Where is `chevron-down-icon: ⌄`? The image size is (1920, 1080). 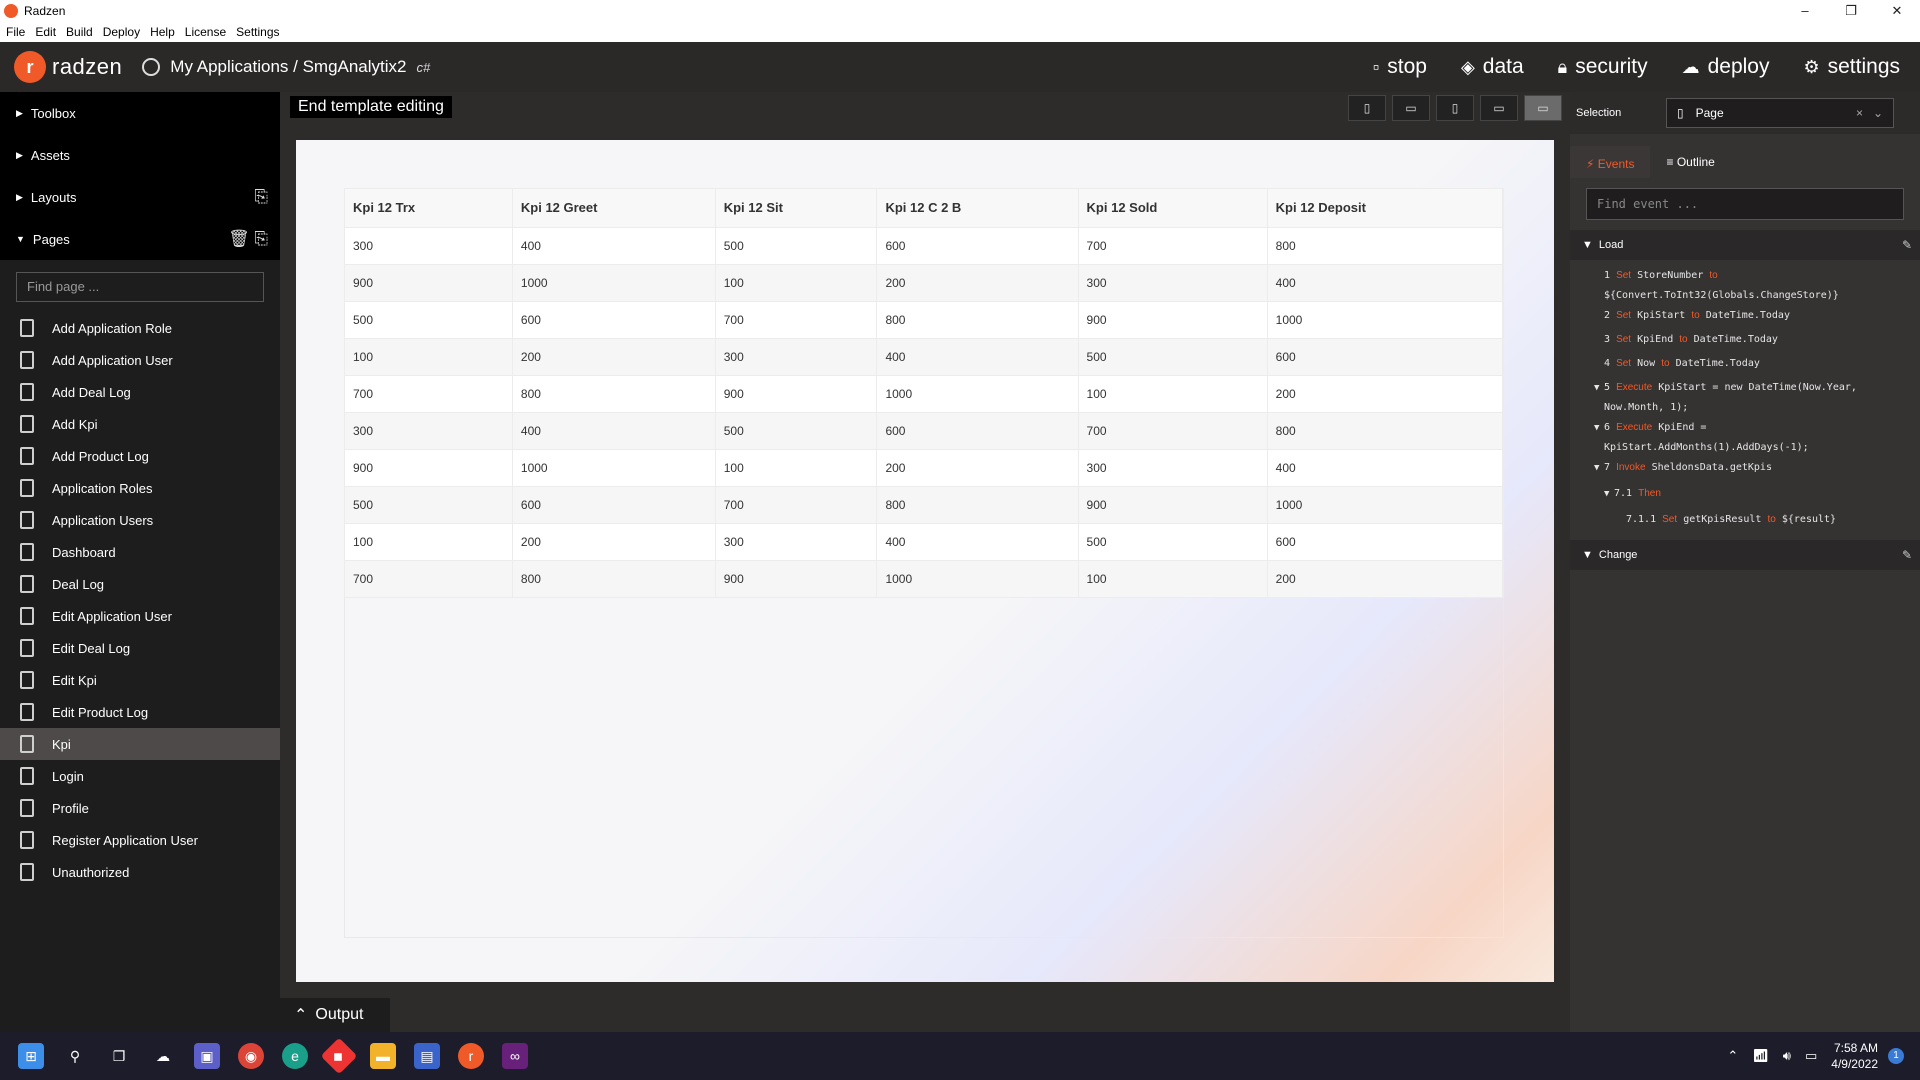
chevron-down-icon: ⌄ is located at coordinates (1878, 113).